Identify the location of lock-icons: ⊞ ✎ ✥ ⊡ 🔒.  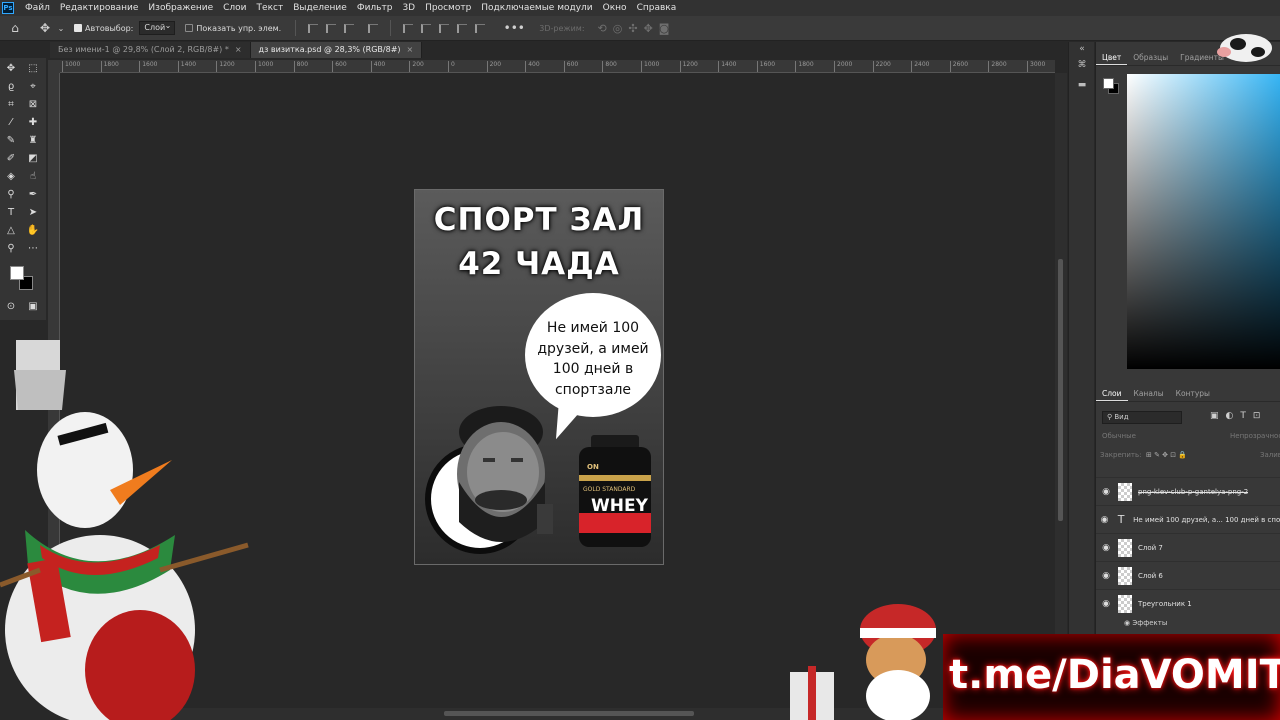
(1166, 455).